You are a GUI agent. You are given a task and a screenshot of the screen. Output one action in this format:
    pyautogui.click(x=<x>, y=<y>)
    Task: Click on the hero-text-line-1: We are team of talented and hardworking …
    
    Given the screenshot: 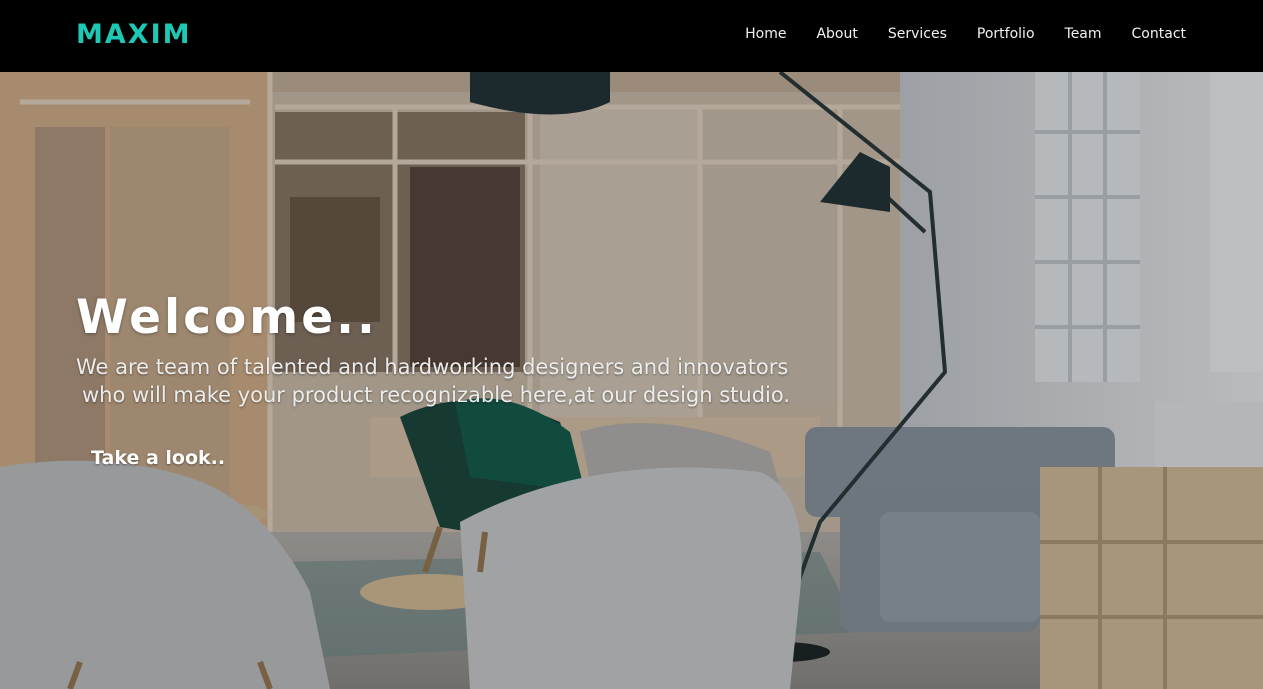 What is the action you would take?
    pyautogui.click(x=432, y=367)
    